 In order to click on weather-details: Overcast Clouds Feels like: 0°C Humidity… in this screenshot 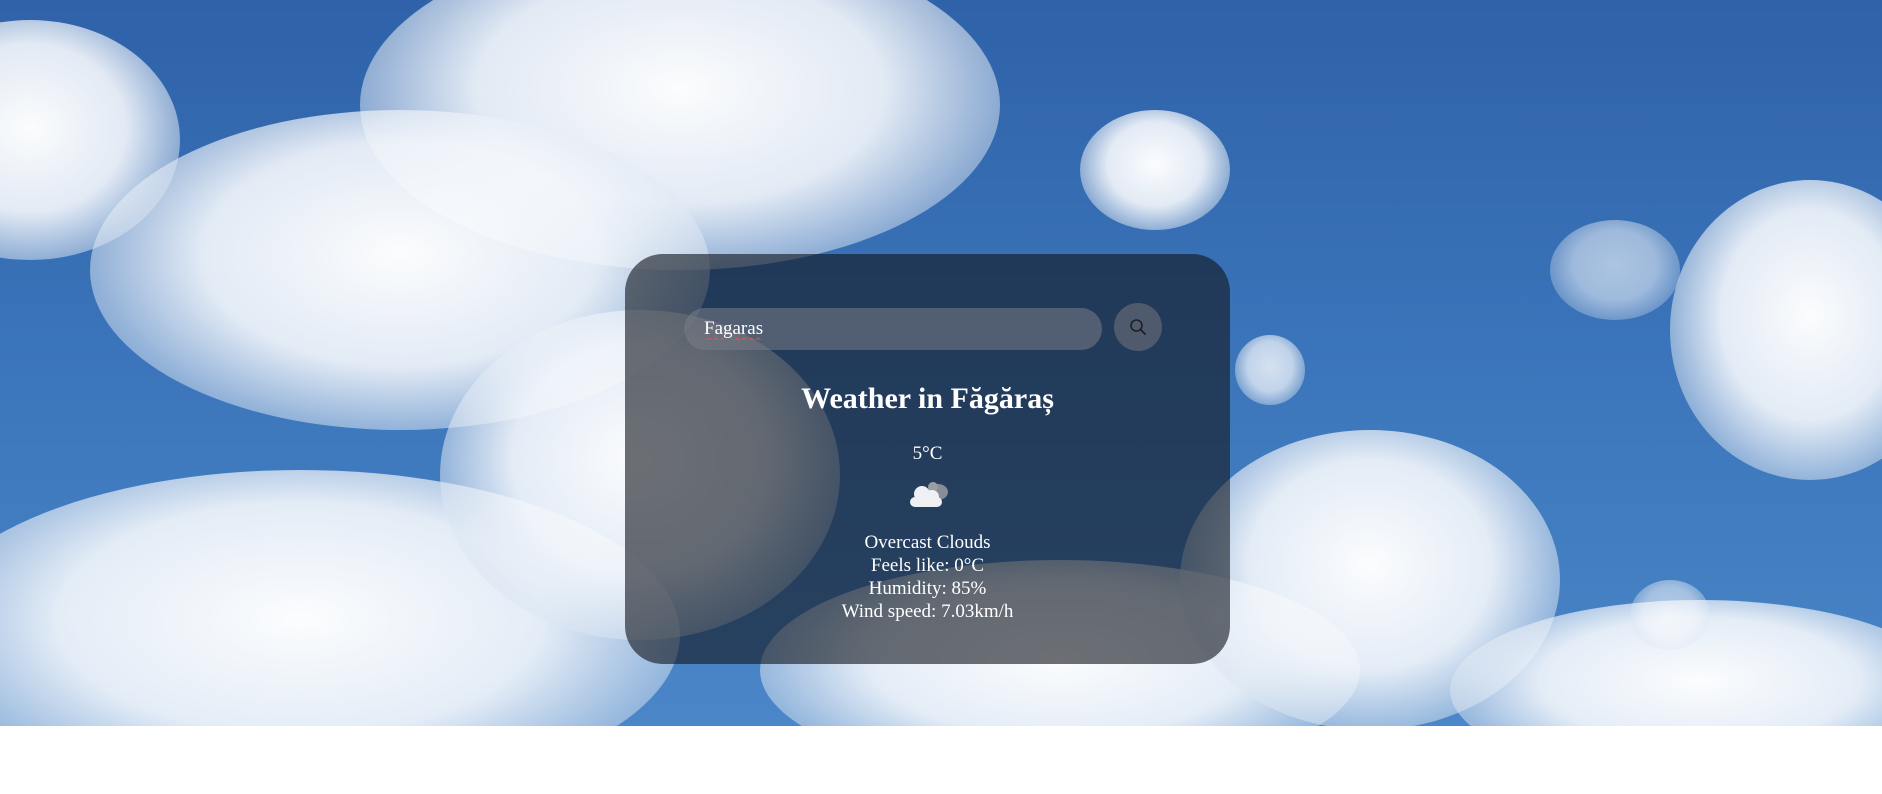, I will do `click(927, 577)`.